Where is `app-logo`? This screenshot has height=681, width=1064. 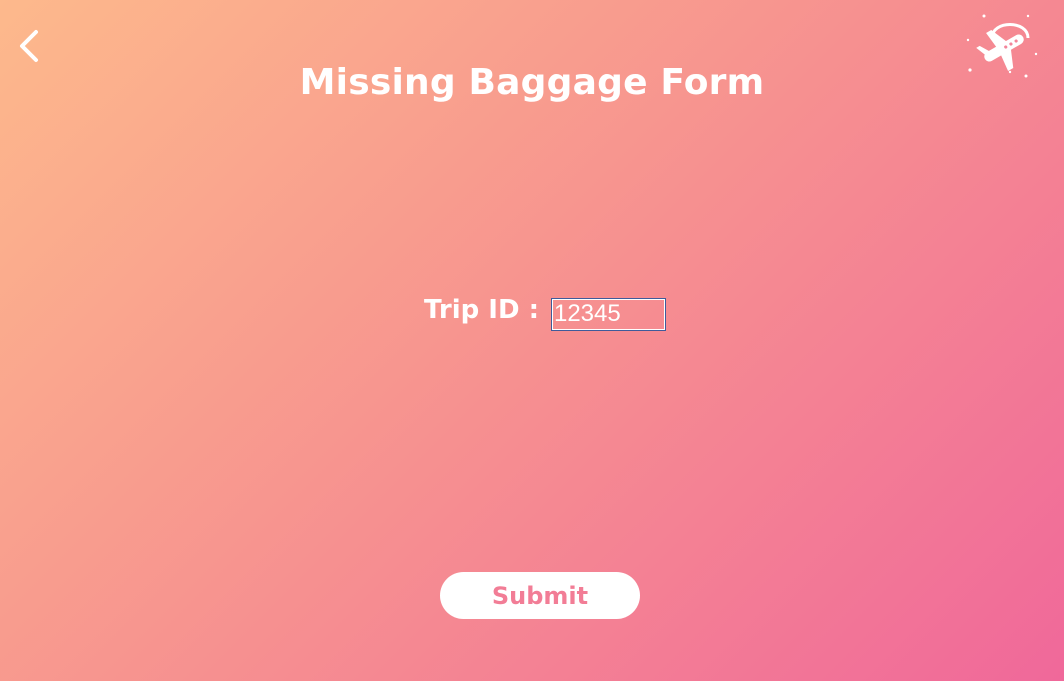 app-logo is located at coordinates (1002, 45).